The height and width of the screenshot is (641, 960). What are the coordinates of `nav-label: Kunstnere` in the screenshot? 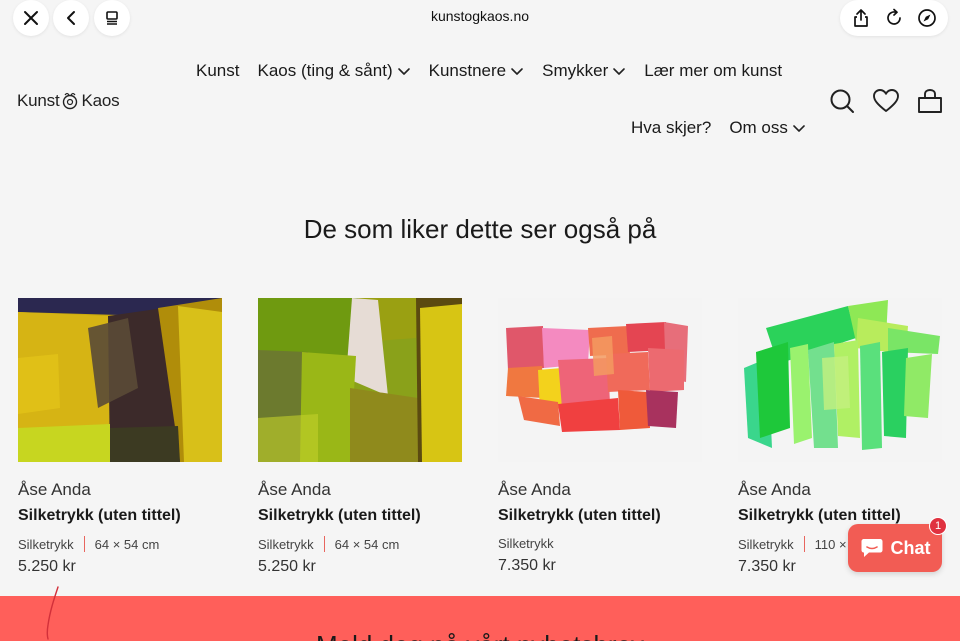 It's located at (467, 70).